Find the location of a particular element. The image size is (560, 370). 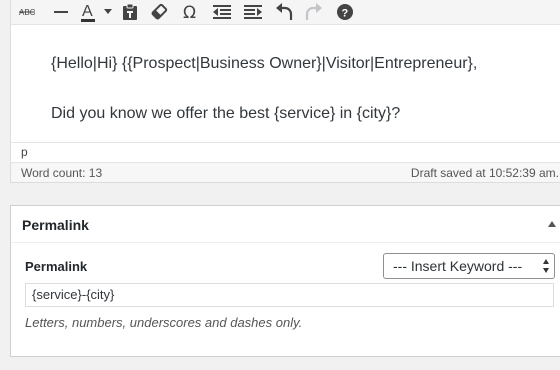

insert-keyword-select: --- Insert Keyword --- is located at coordinates (469, 266).